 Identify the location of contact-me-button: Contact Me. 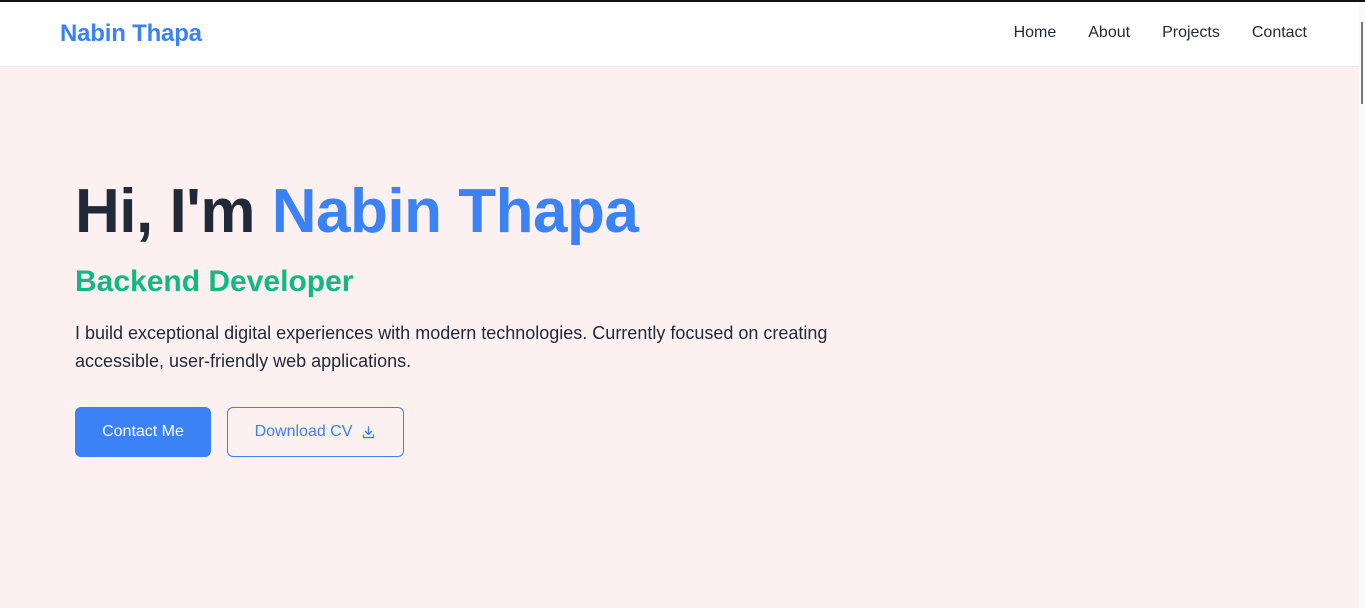
(143, 432).